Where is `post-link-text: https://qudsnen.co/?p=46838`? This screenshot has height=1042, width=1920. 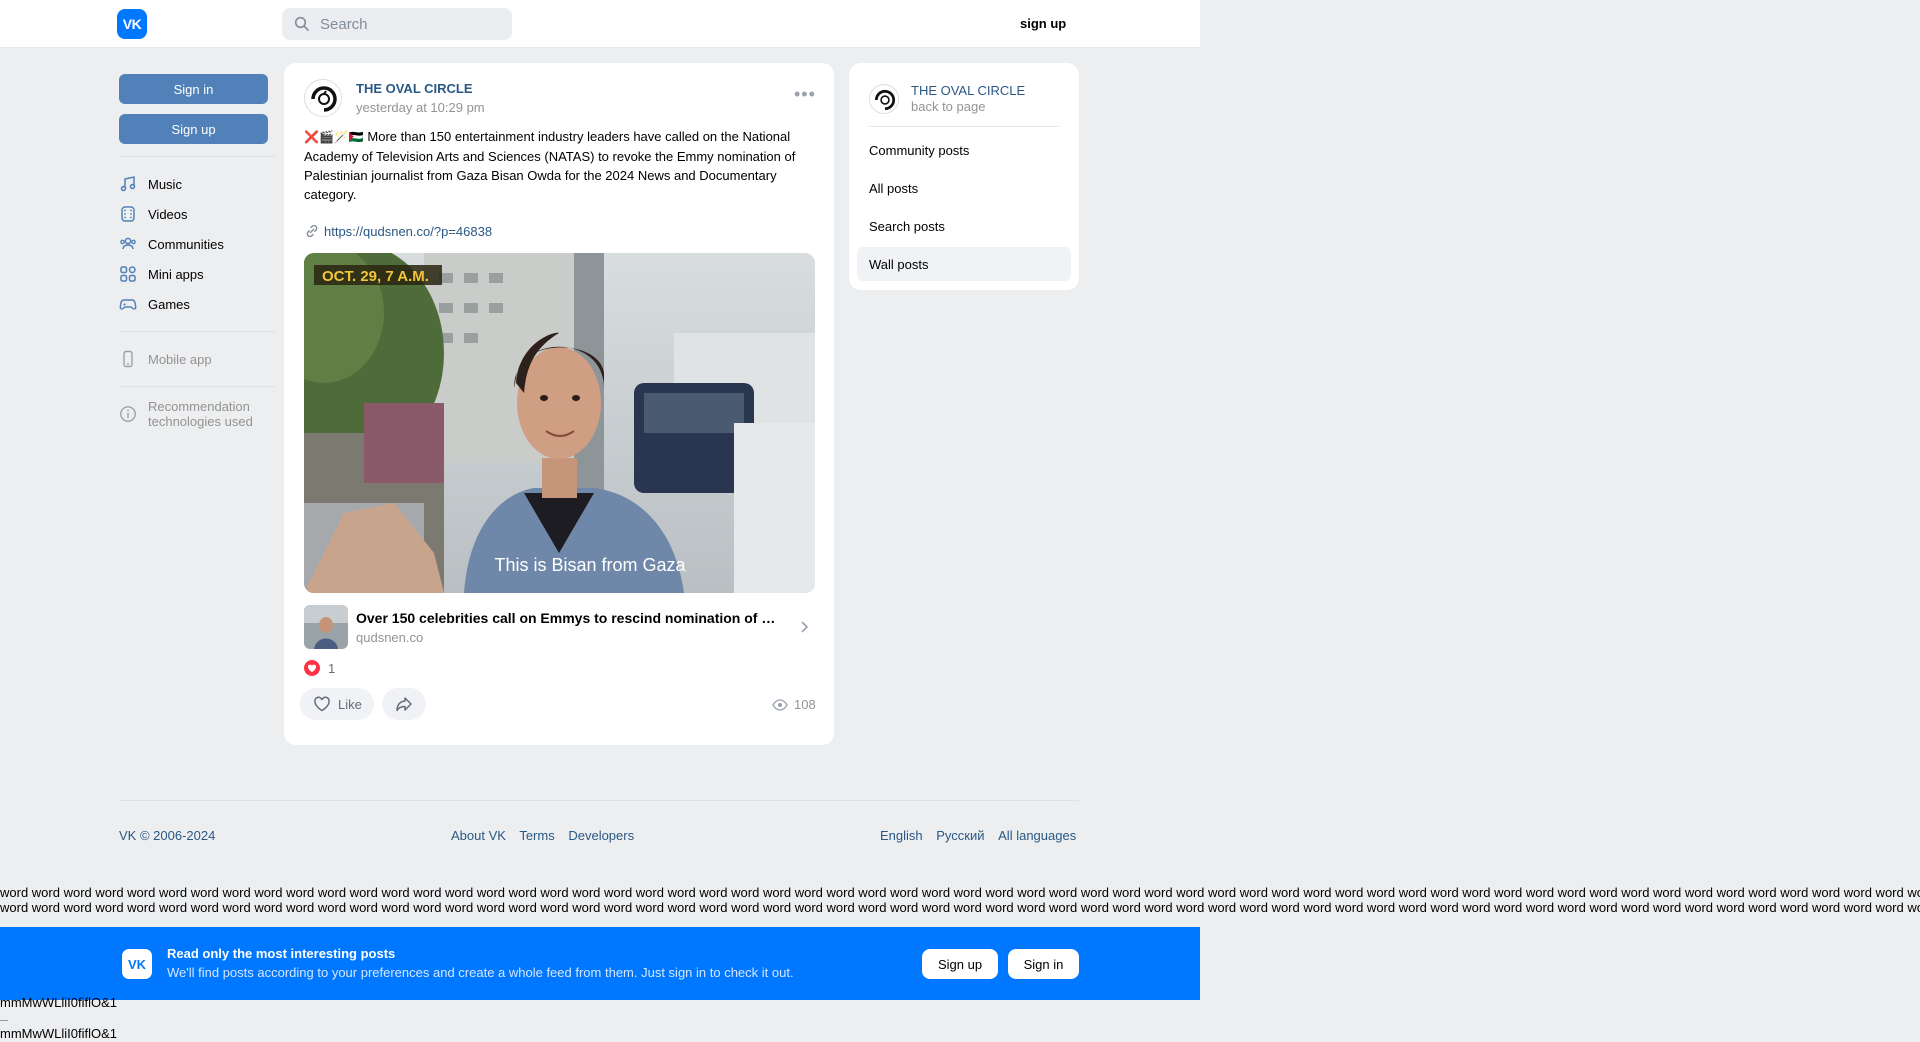 post-link-text: https://qudsnen.co/?p=46838 is located at coordinates (408, 231).